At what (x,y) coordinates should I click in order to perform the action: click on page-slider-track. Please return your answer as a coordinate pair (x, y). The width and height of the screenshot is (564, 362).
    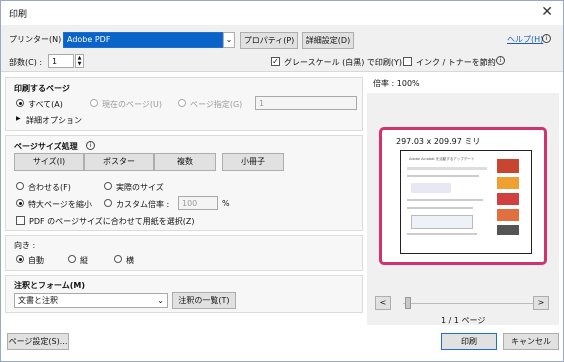
    Looking at the image, I should click on (468, 303).